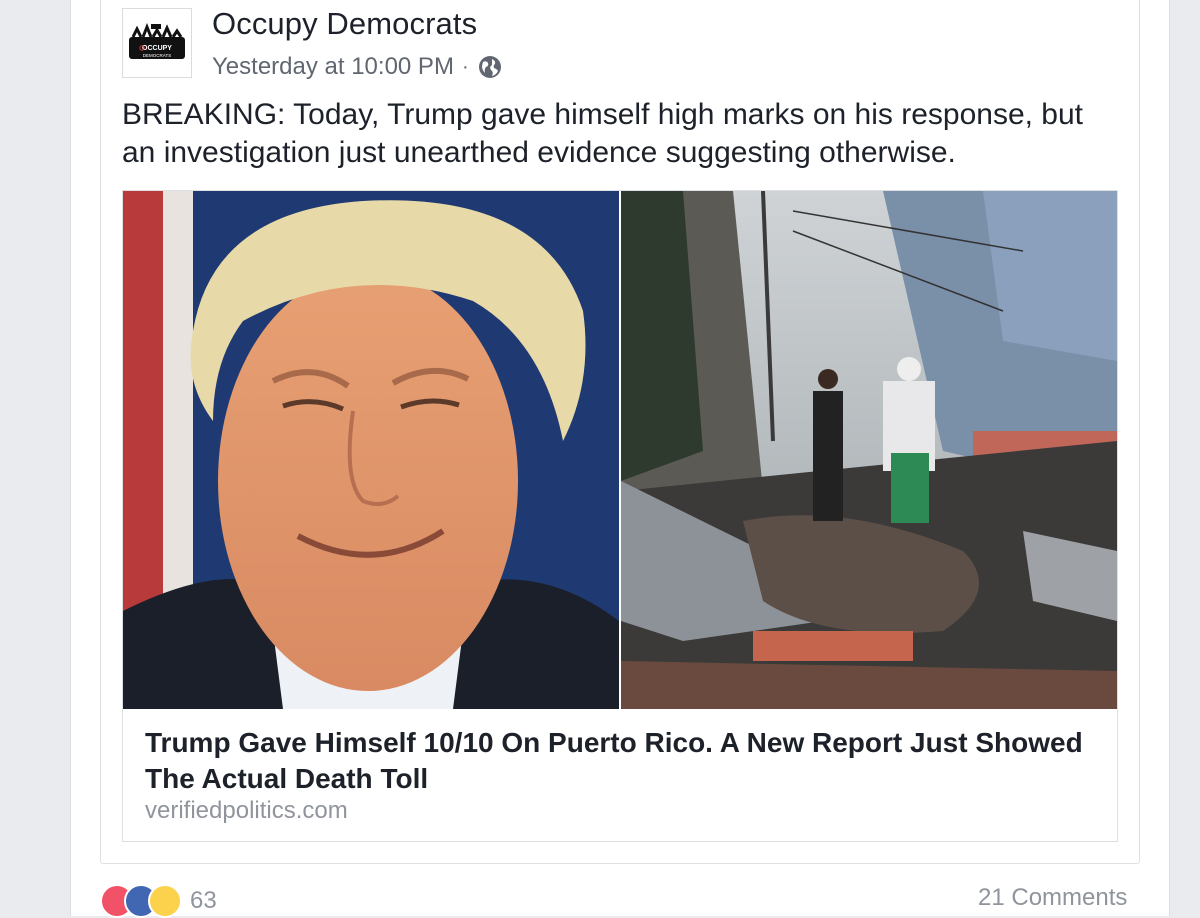 This screenshot has width=1200, height=918. What do you see at coordinates (344, 24) in the screenshot?
I see `page-name-link: Occupy Democrats` at bounding box center [344, 24].